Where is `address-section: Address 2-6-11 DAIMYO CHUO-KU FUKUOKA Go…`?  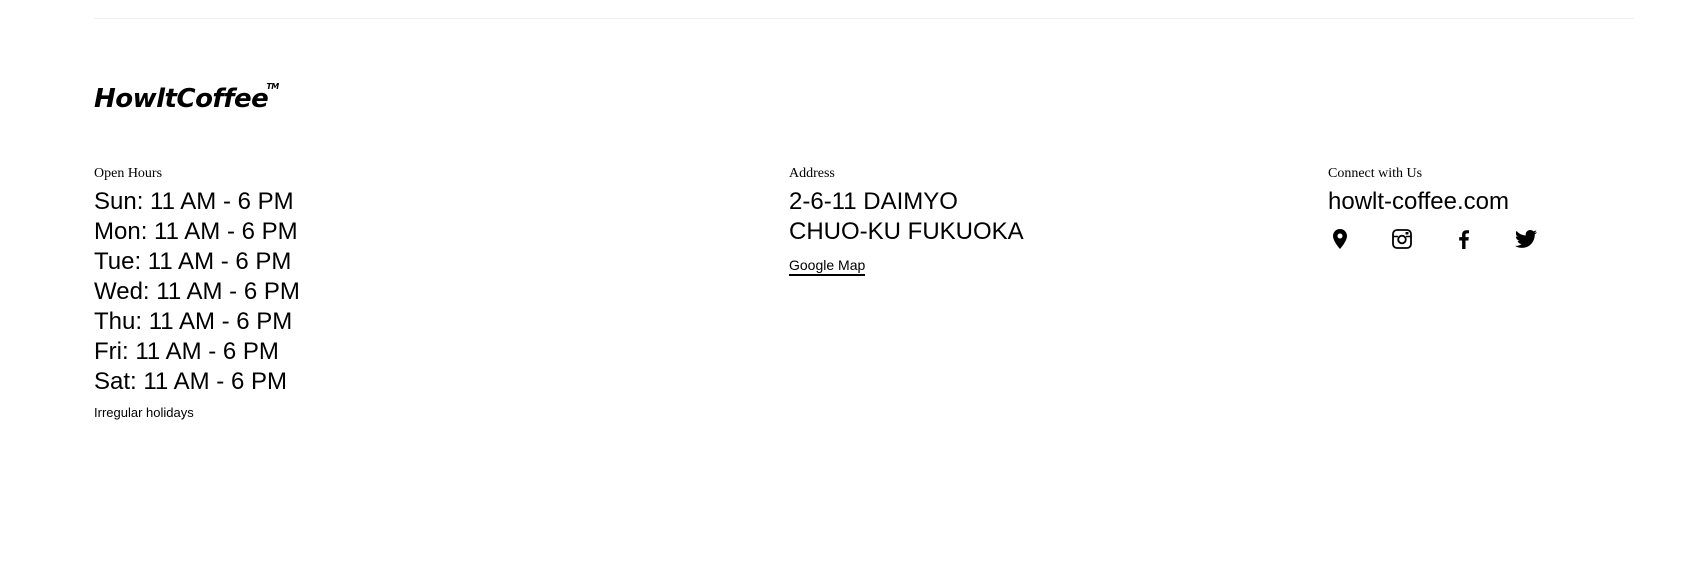 address-section: Address 2-6-11 DAIMYO CHUO-KU FUKUOKA Go… is located at coordinates (906, 220).